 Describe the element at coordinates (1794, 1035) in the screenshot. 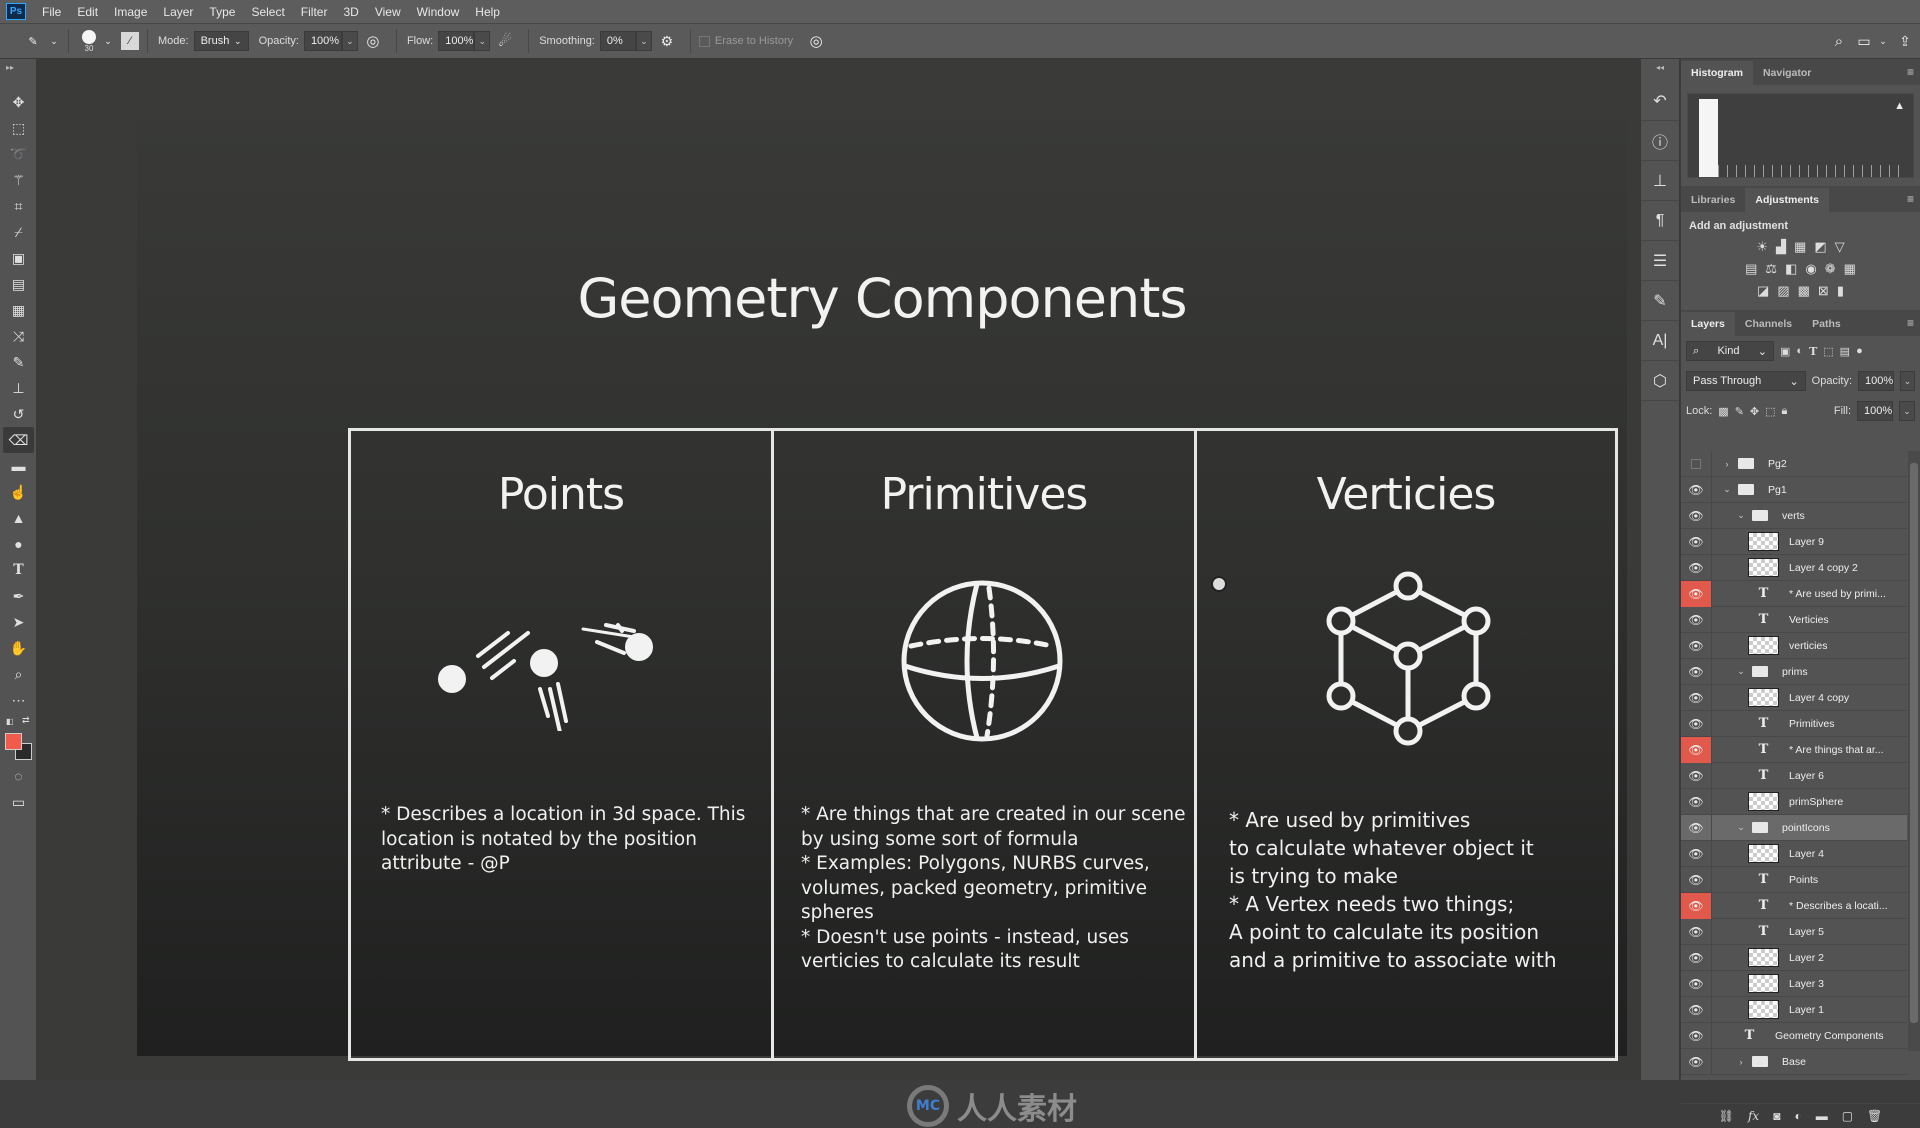

I see `layer-row: 👁︎ T Geometry Components` at that location.